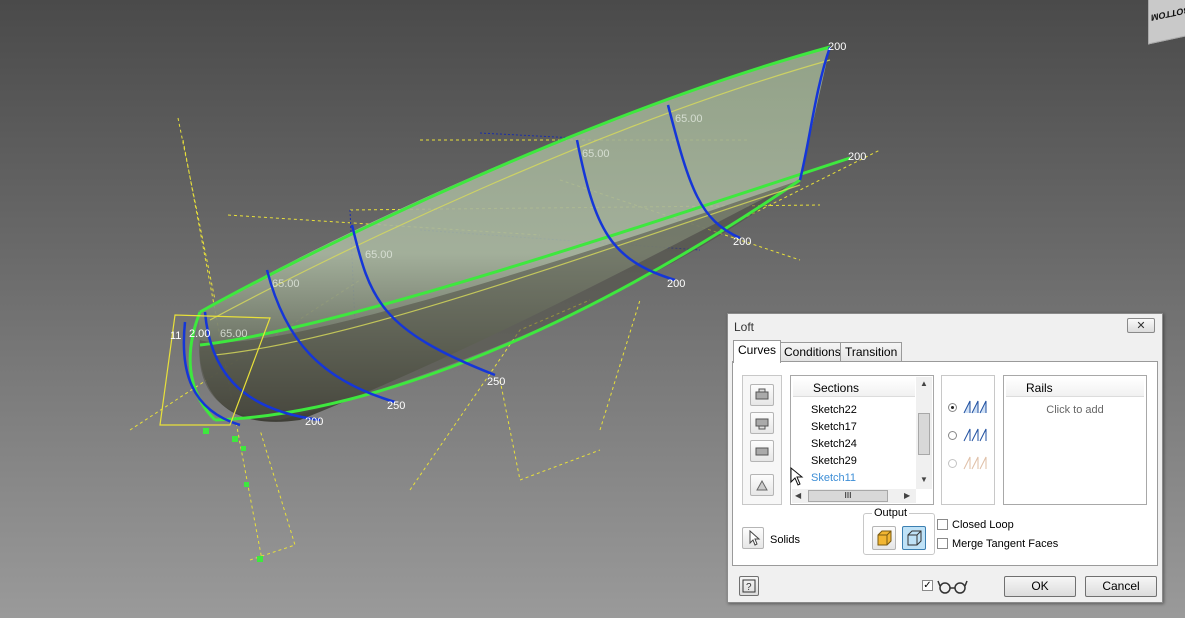  Describe the element at coordinates (1005, 544) in the screenshot. I see `merge-tangent-faces-label: Merge Tangent Faces` at that location.